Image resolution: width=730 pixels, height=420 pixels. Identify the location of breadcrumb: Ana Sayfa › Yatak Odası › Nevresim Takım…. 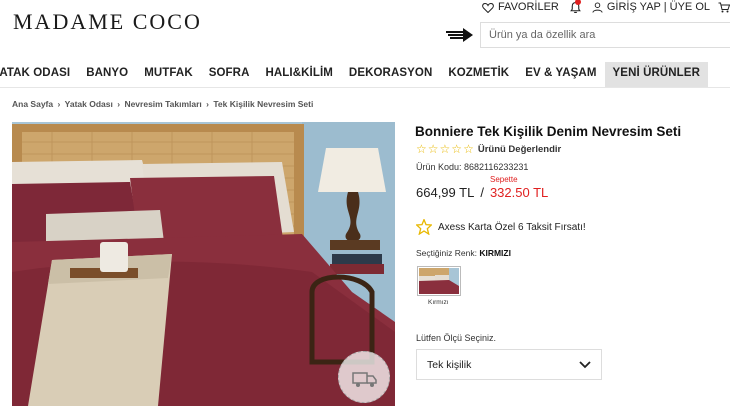
(162, 104).